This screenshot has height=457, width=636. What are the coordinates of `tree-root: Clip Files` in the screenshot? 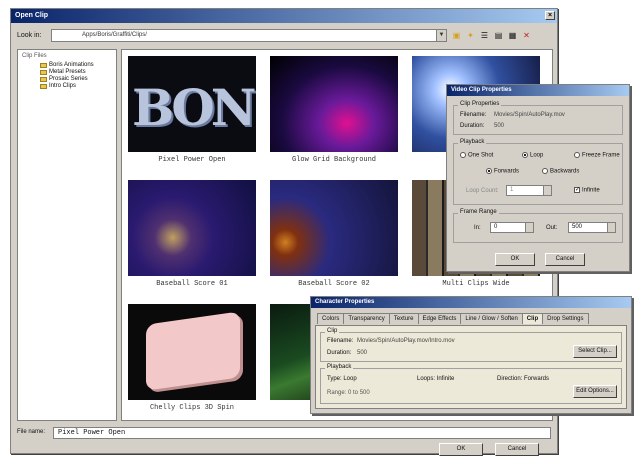 It's located at (67, 56).